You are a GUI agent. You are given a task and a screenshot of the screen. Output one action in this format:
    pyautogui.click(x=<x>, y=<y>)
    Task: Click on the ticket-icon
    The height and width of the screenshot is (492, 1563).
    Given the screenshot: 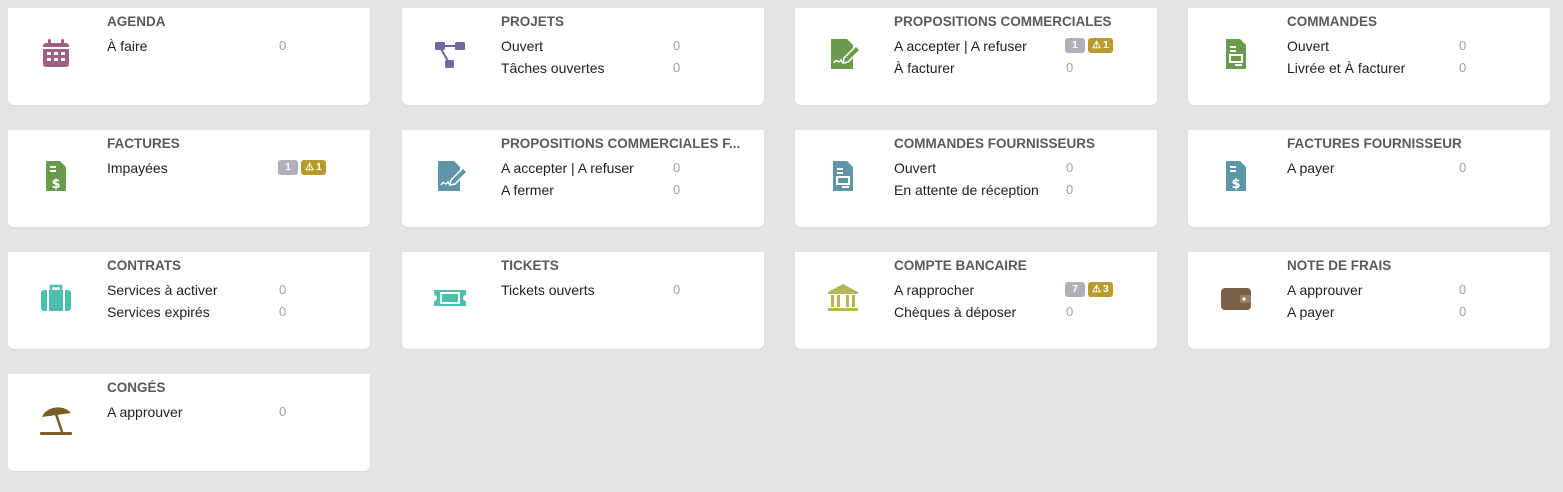 What is the action you would take?
    pyautogui.click(x=450, y=298)
    